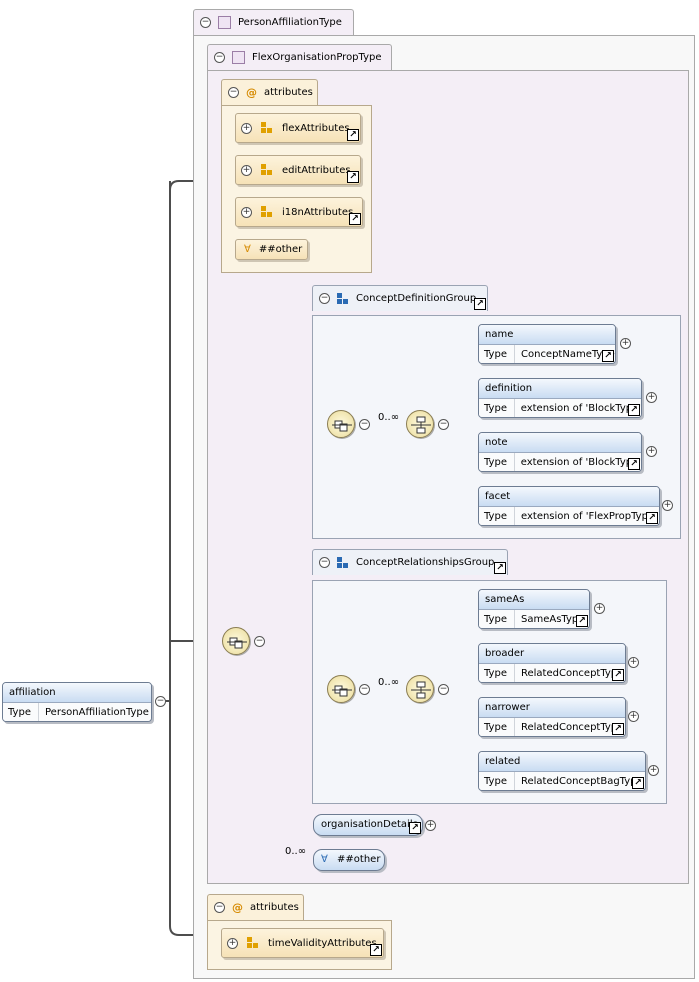  What do you see at coordinates (547, 335) in the screenshot?
I see `element-name-label: name` at bounding box center [547, 335].